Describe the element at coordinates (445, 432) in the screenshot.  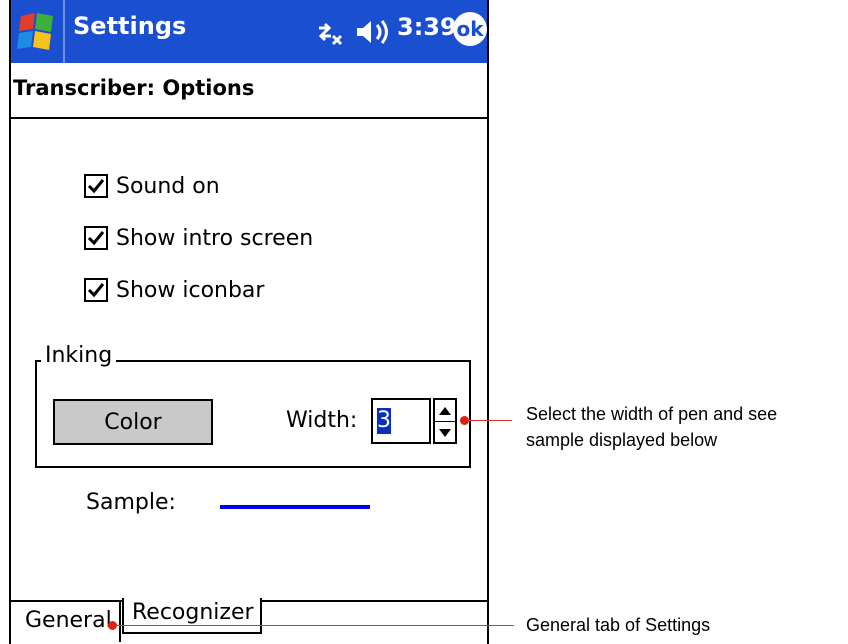
I see `decrement-arrow-icon` at that location.